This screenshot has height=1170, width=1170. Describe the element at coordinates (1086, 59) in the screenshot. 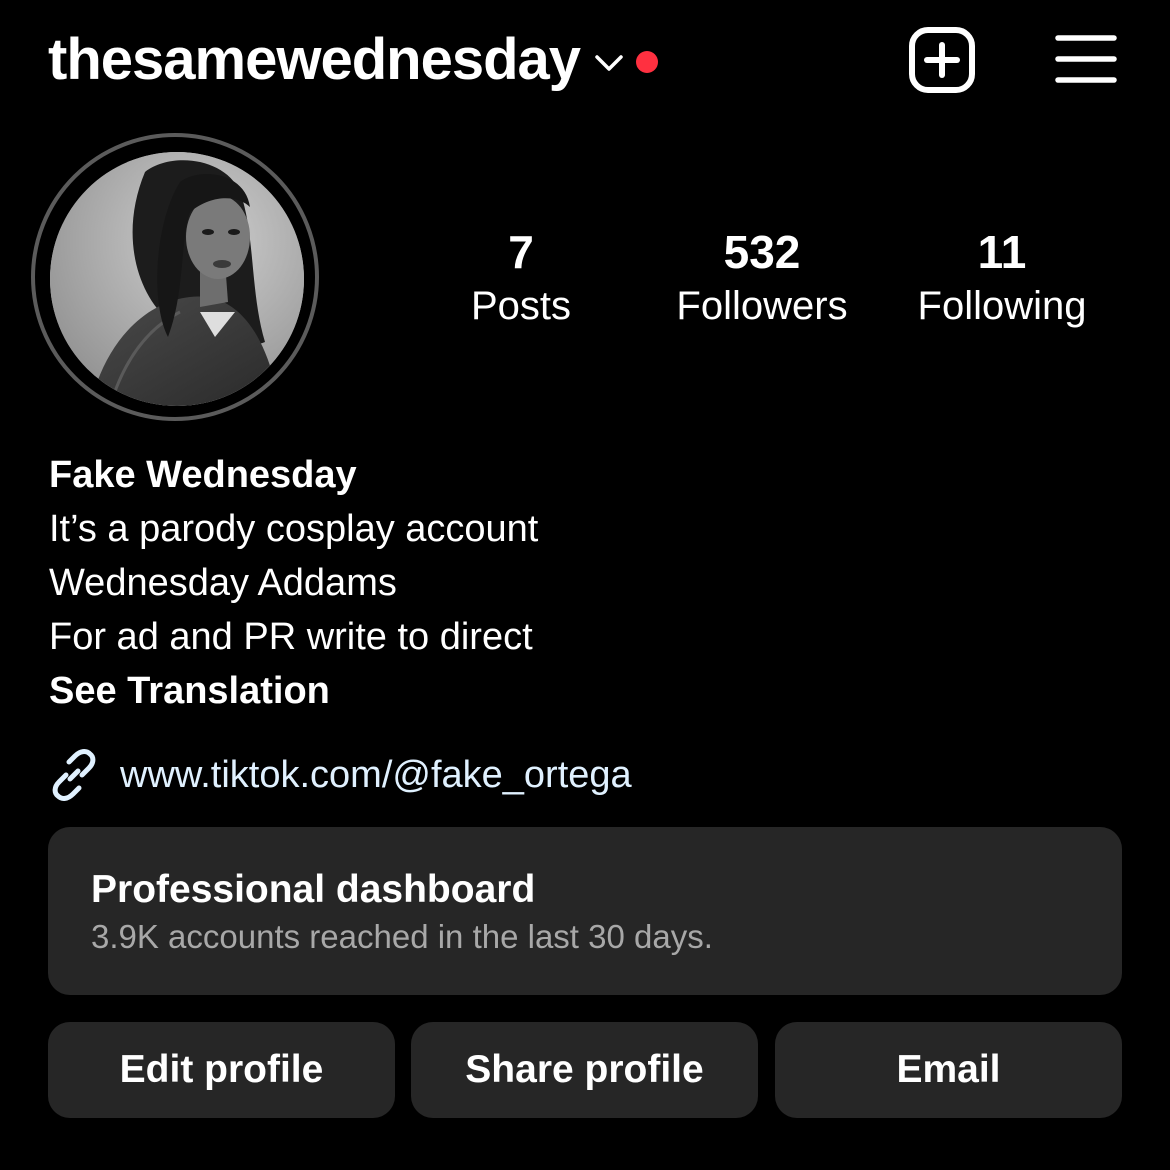

I see `hamburger-menu-icon` at that location.